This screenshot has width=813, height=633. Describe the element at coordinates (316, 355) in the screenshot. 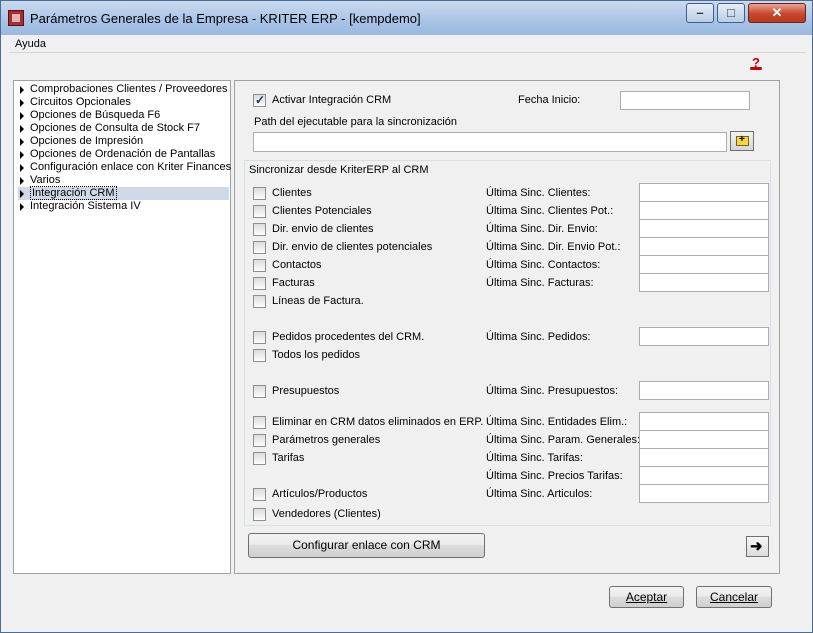

I see `todos-pedidos-label: Todos los pedidos` at that location.